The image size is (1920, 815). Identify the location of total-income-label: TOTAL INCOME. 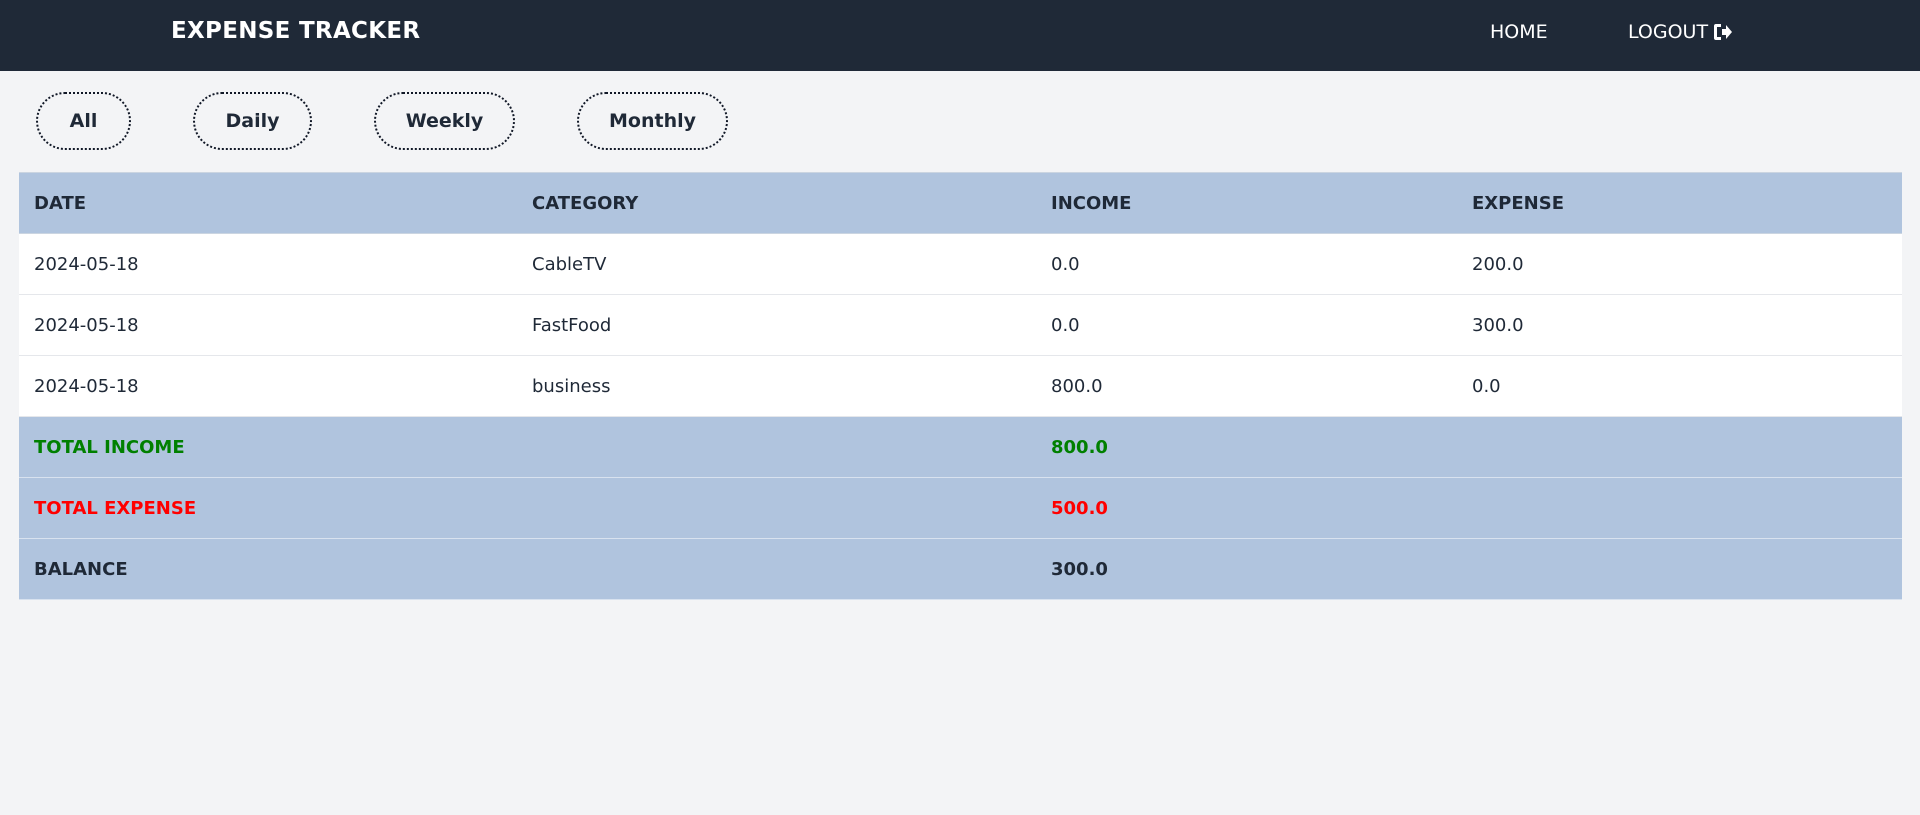
(109, 447).